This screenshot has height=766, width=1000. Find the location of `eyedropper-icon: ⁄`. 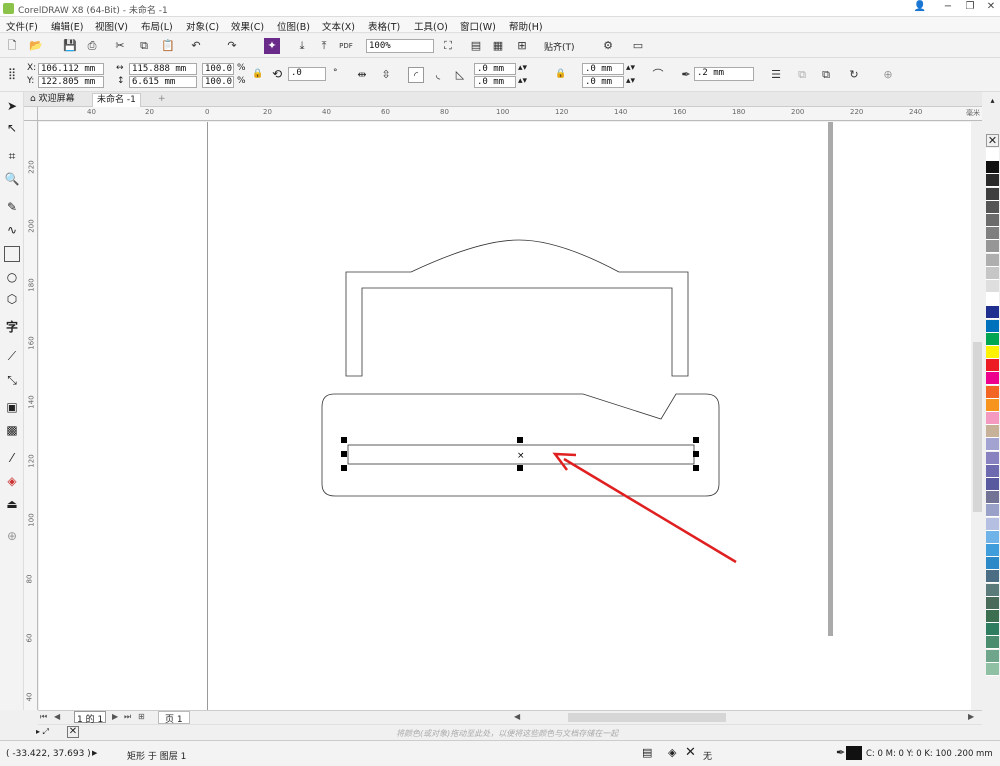

eyedropper-icon: ⁄ is located at coordinates (12, 458).